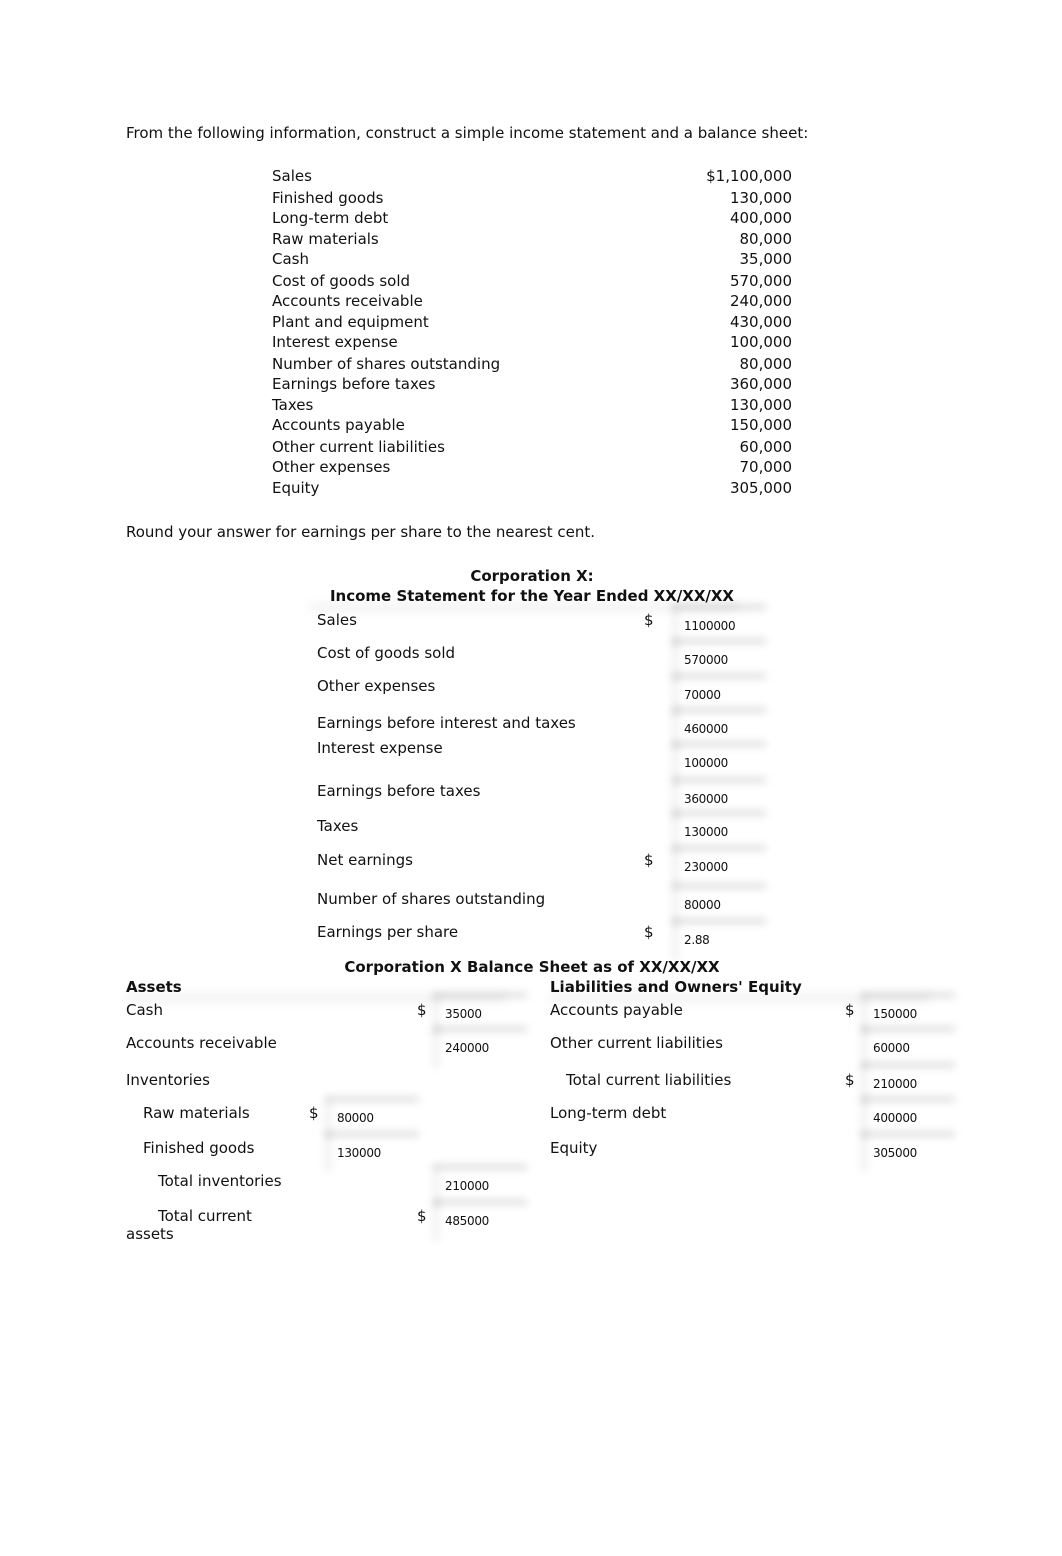 Image resolution: width=1062 pixels, height=1556 pixels. Describe the element at coordinates (446, 723) in the screenshot. I see `income-row-label: Earnings before interest and taxes` at that location.